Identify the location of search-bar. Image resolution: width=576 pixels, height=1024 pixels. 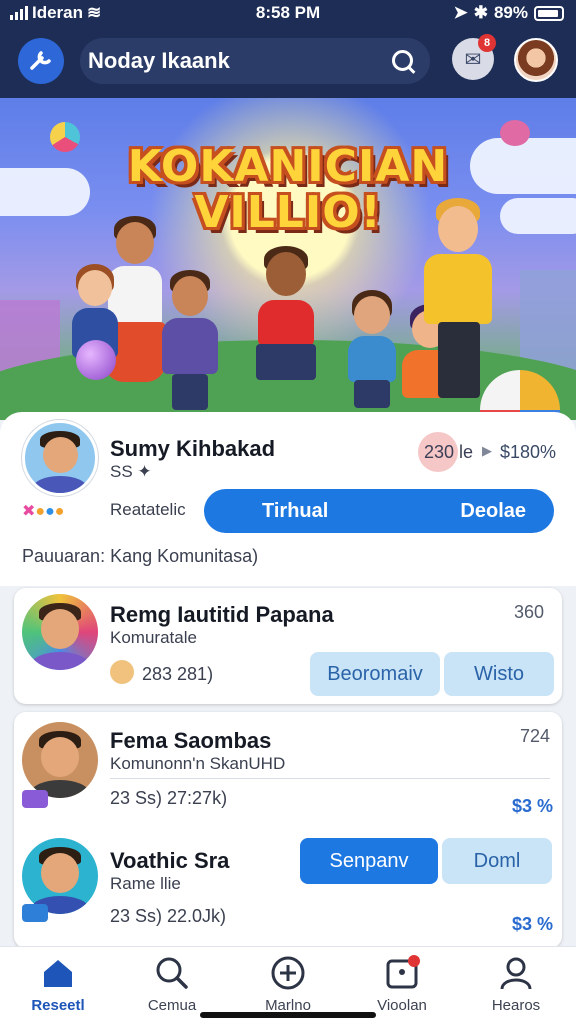
(255, 61).